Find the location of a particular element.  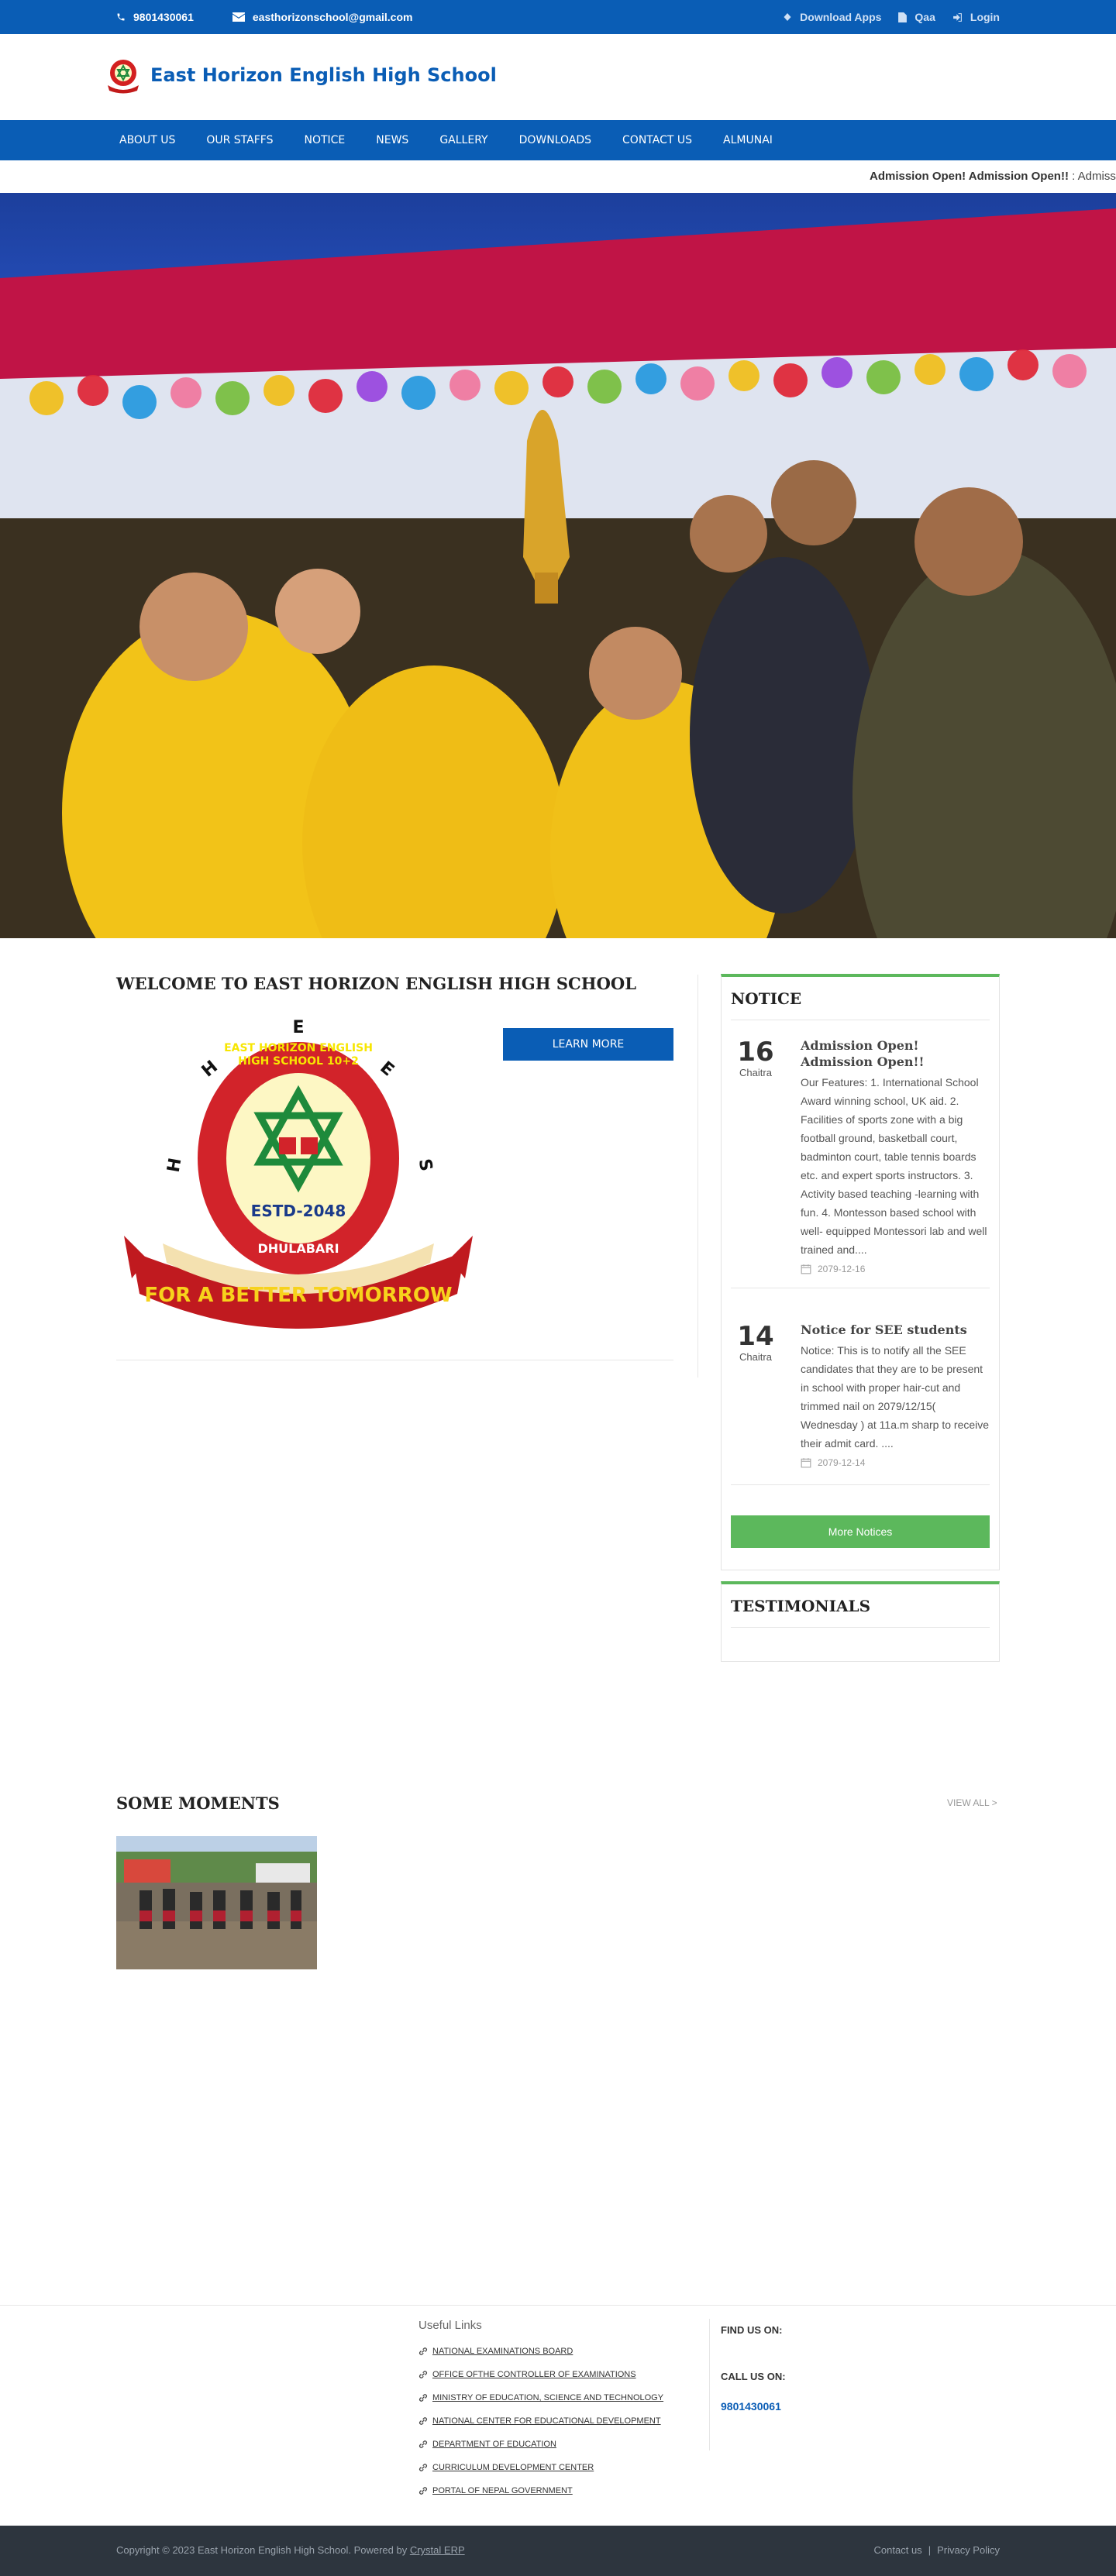

nav-downloads: DOWNLOADS is located at coordinates (555, 140).